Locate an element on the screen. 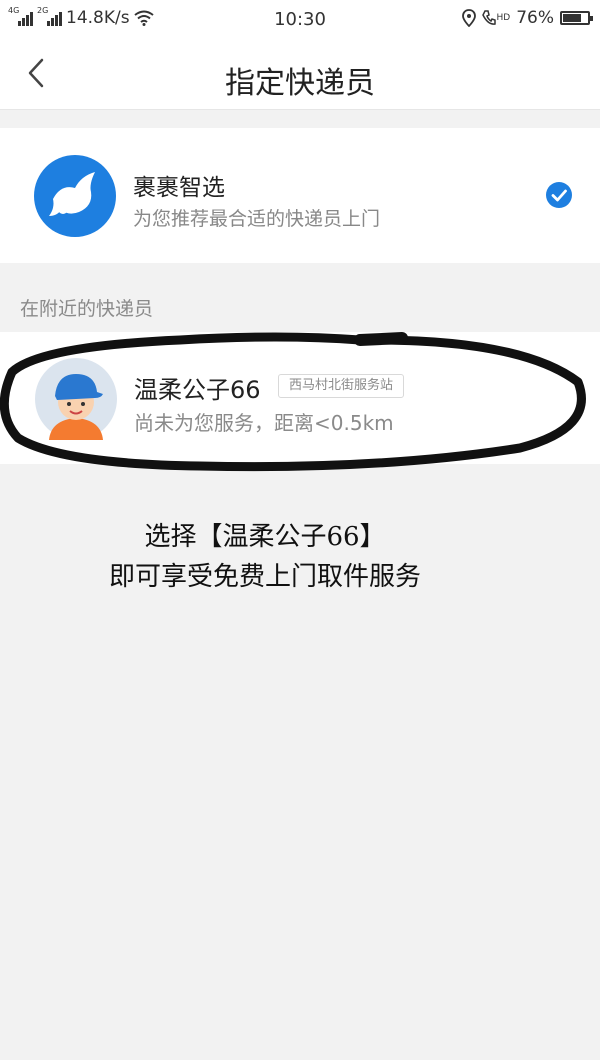 The height and width of the screenshot is (1060, 600). page-title: 指定快递员 is located at coordinates (300, 83).